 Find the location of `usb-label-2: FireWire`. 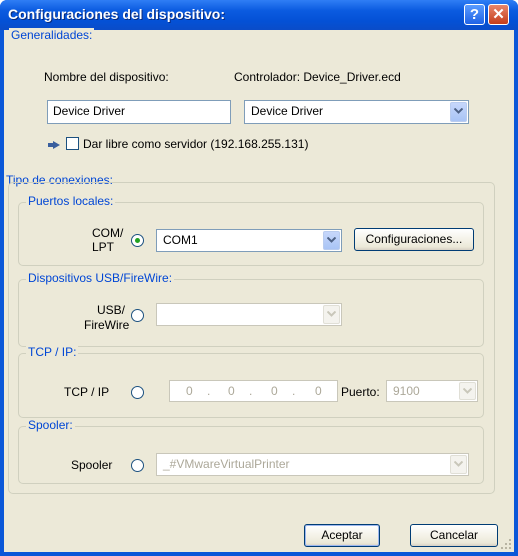

usb-label-2: FireWire is located at coordinates (107, 325).